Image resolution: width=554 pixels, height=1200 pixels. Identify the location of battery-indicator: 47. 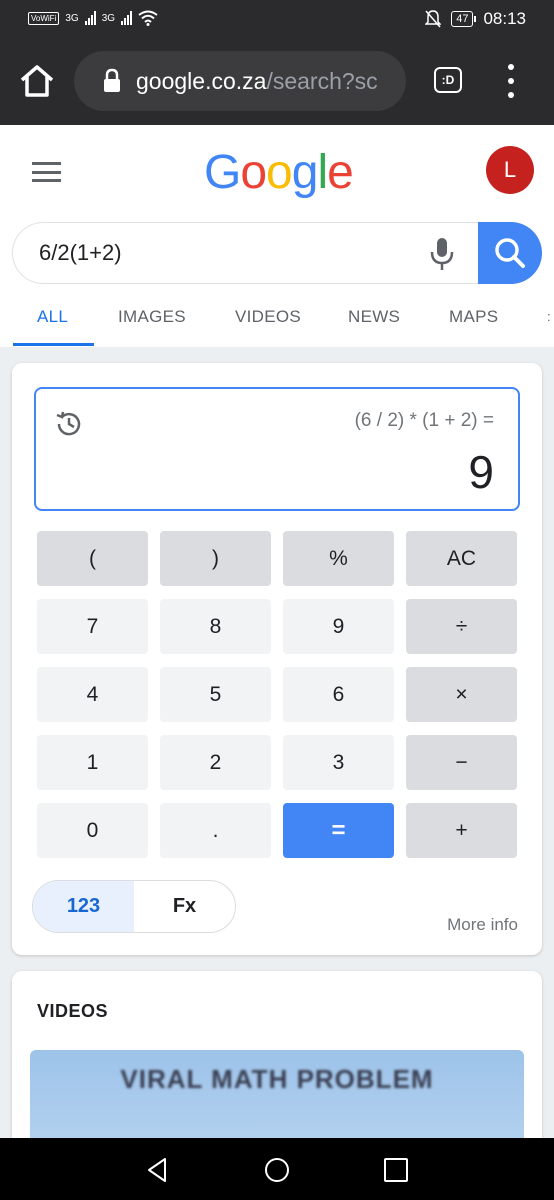
(464, 19).